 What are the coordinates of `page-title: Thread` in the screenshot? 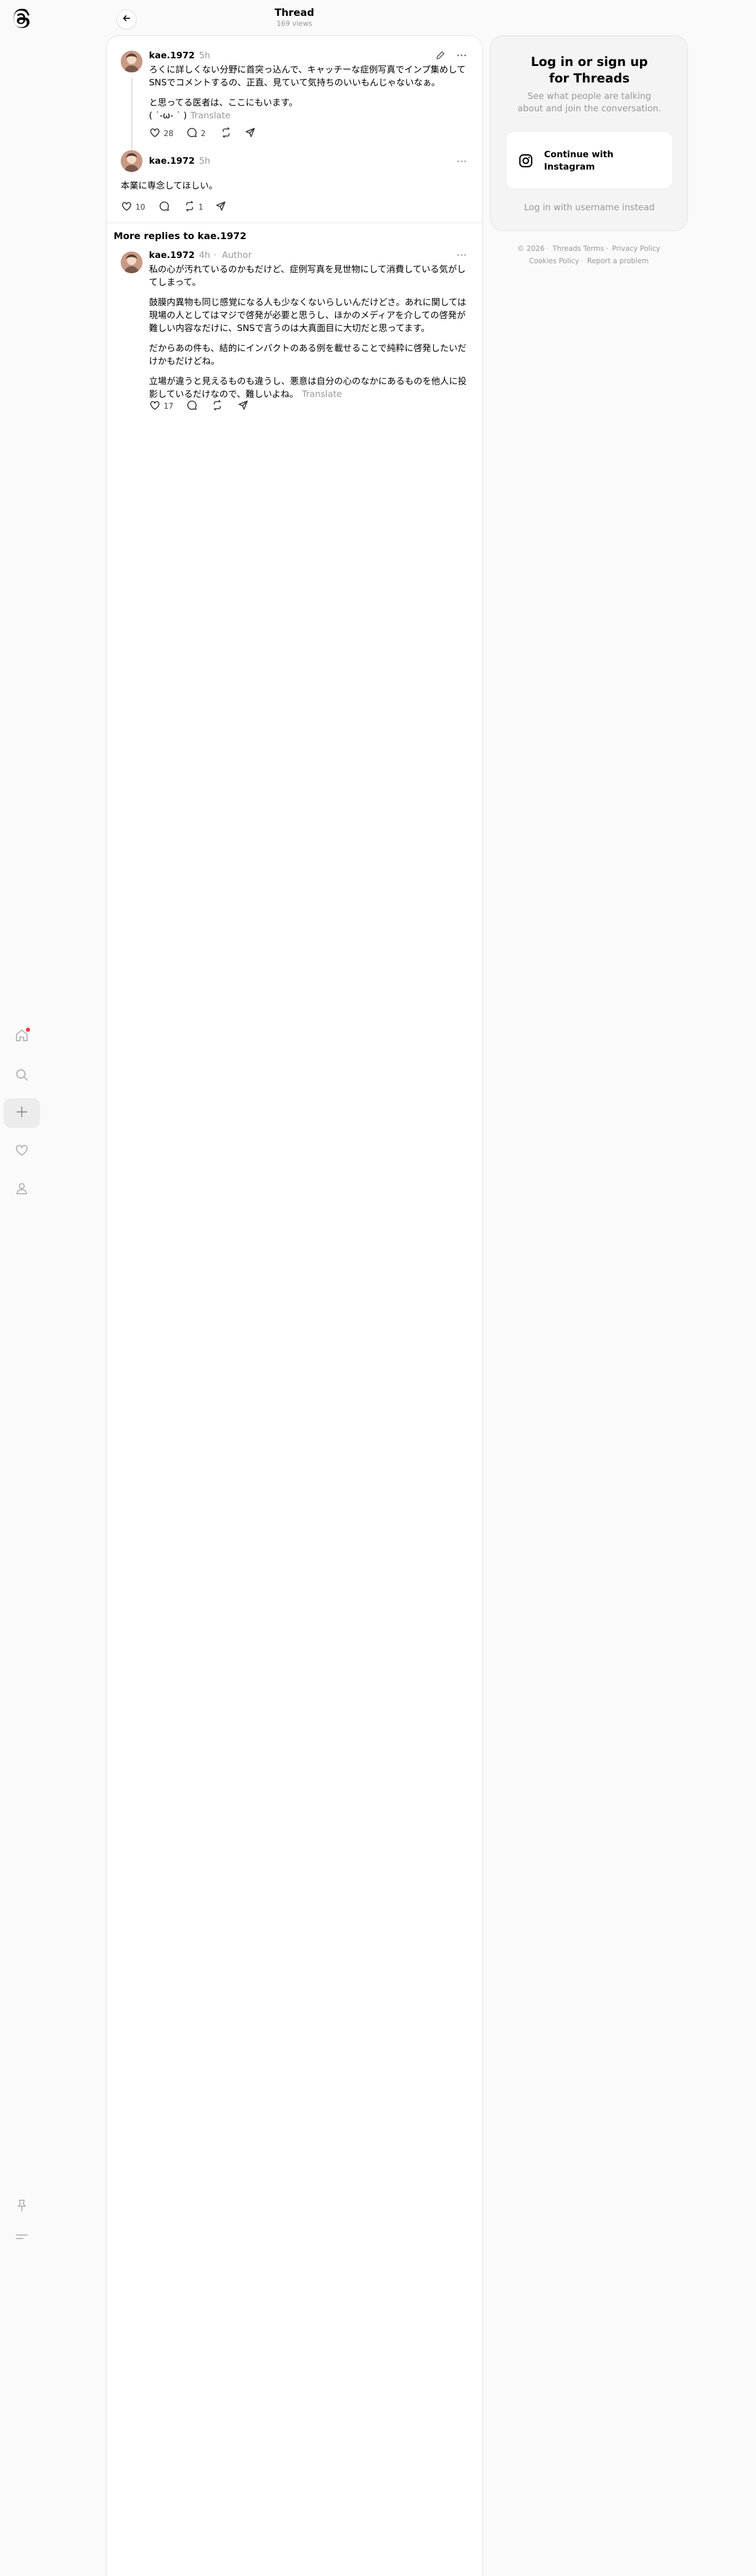 It's located at (294, 13).